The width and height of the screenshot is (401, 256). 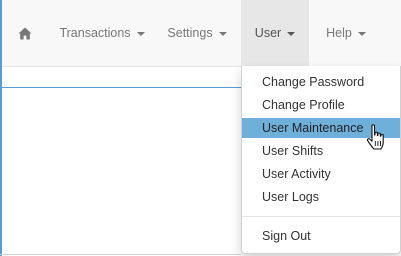 I want to click on menu-item-change-profile: Change Profile, so click(x=321, y=105).